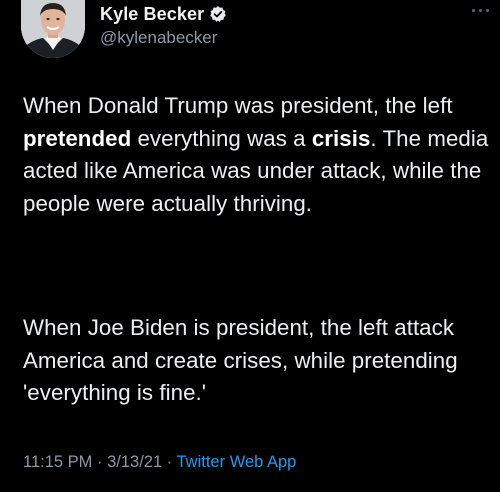  I want to click on profile-photo, so click(53, 29).